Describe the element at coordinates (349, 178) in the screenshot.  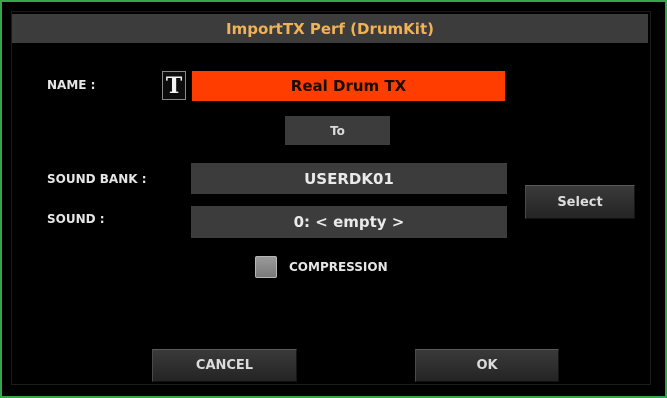
I see `sound-bank-field: USERDK01` at that location.